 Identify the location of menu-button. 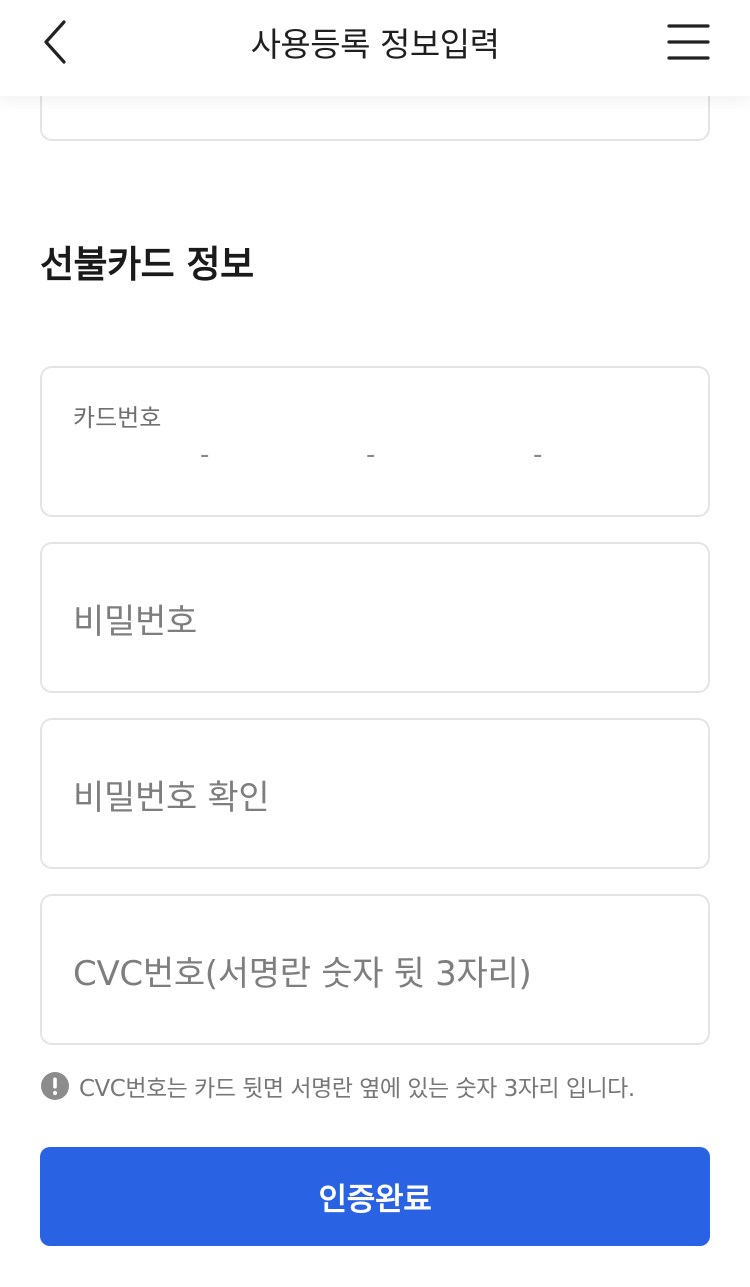
(688, 42).